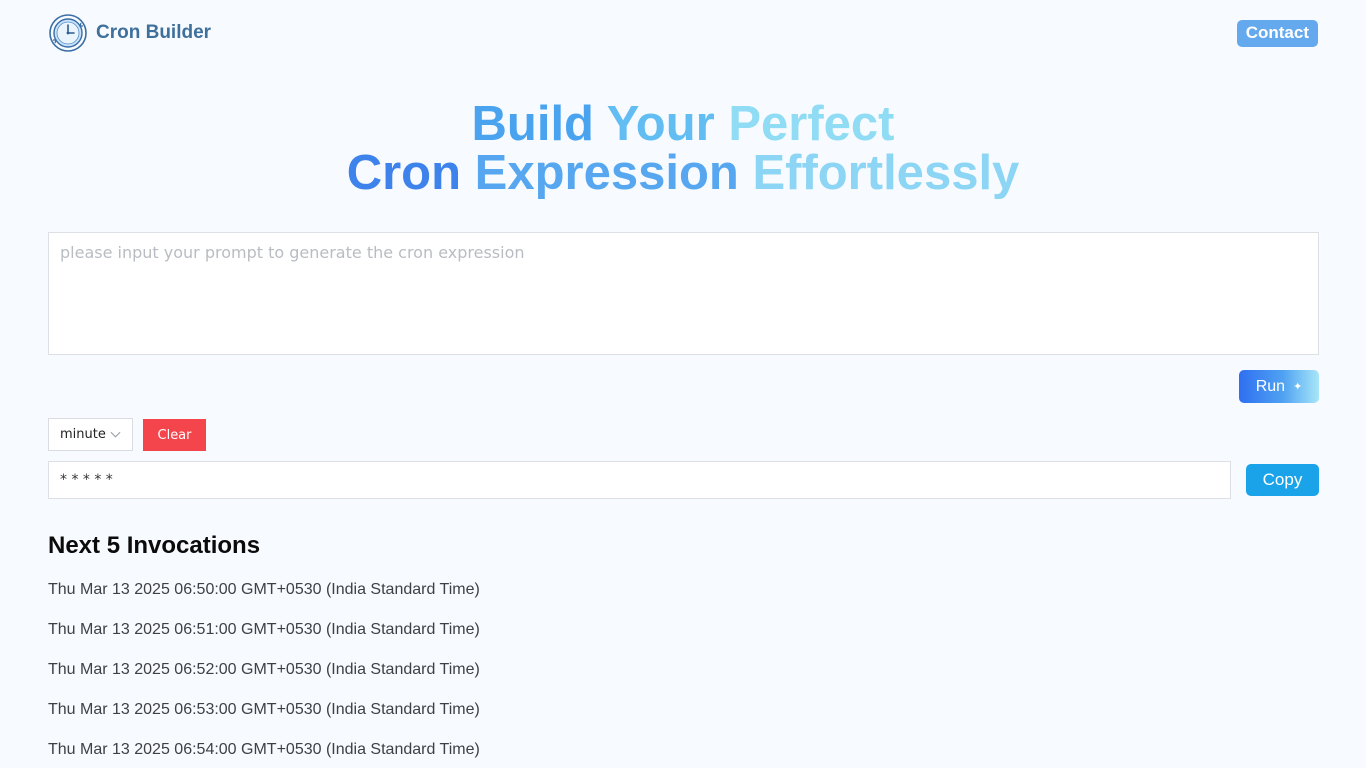 The image size is (1366, 768). I want to click on unit-select-value: minute, so click(83, 434).